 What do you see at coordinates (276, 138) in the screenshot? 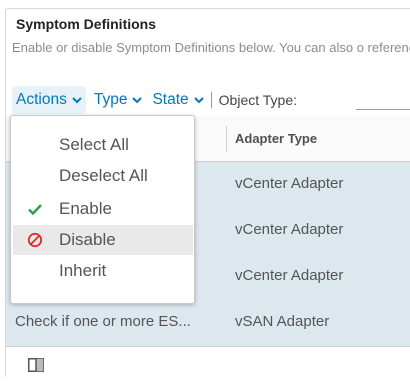
I see `column-header-adapter-type: Adapter Type` at bounding box center [276, 138].